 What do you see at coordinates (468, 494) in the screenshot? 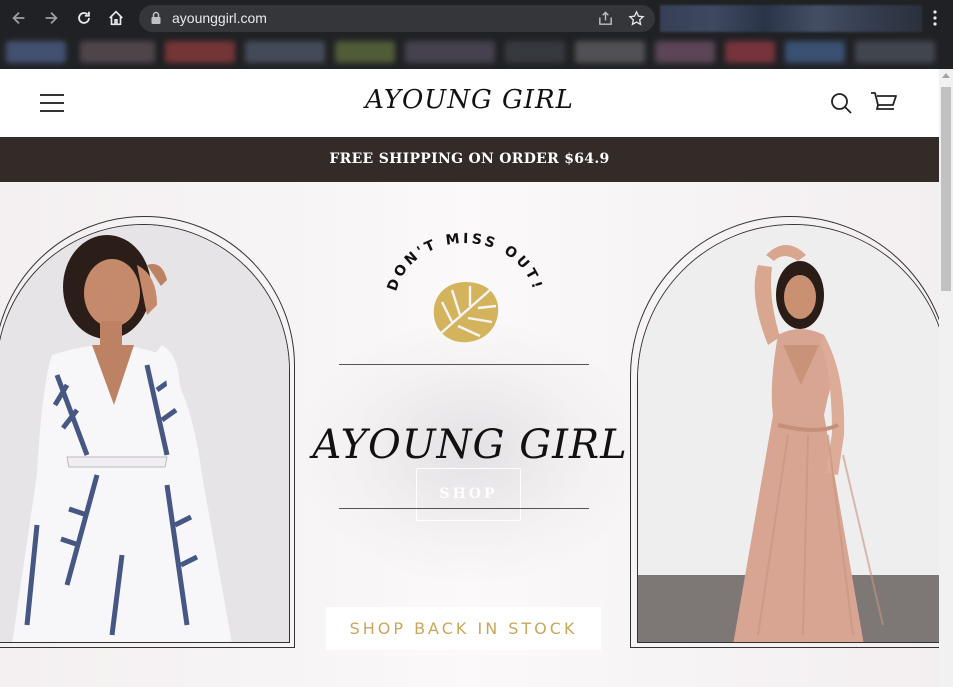
I see `shop-button: SHOP` at bounding box center [468, 494].